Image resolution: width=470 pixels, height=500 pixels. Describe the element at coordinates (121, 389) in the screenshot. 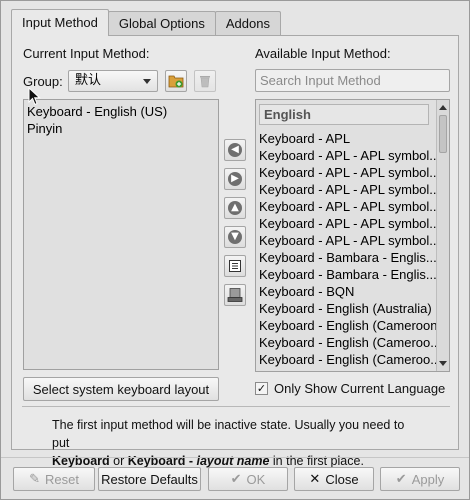

I see `select-system-keyboard-layout-button: Select system keyboard layout` at that location.